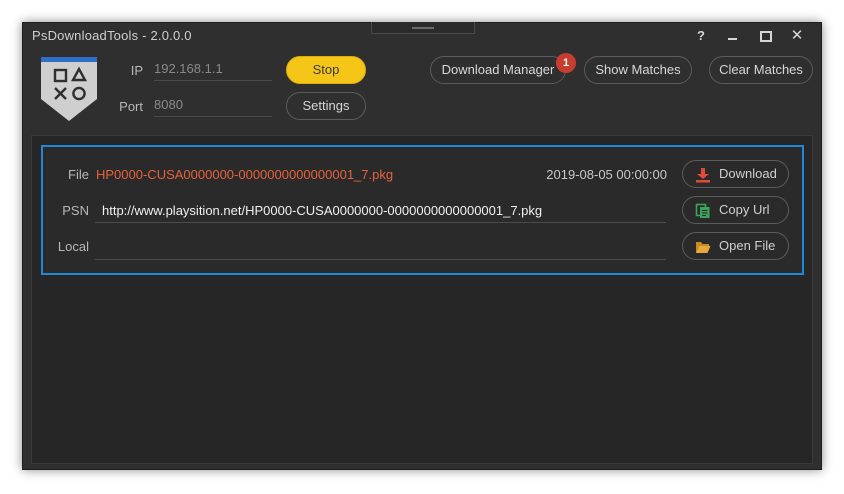 This screenshot has width=844, height=494. I want to click on clear-matches-button: Clear Matches, so click(761, 70).